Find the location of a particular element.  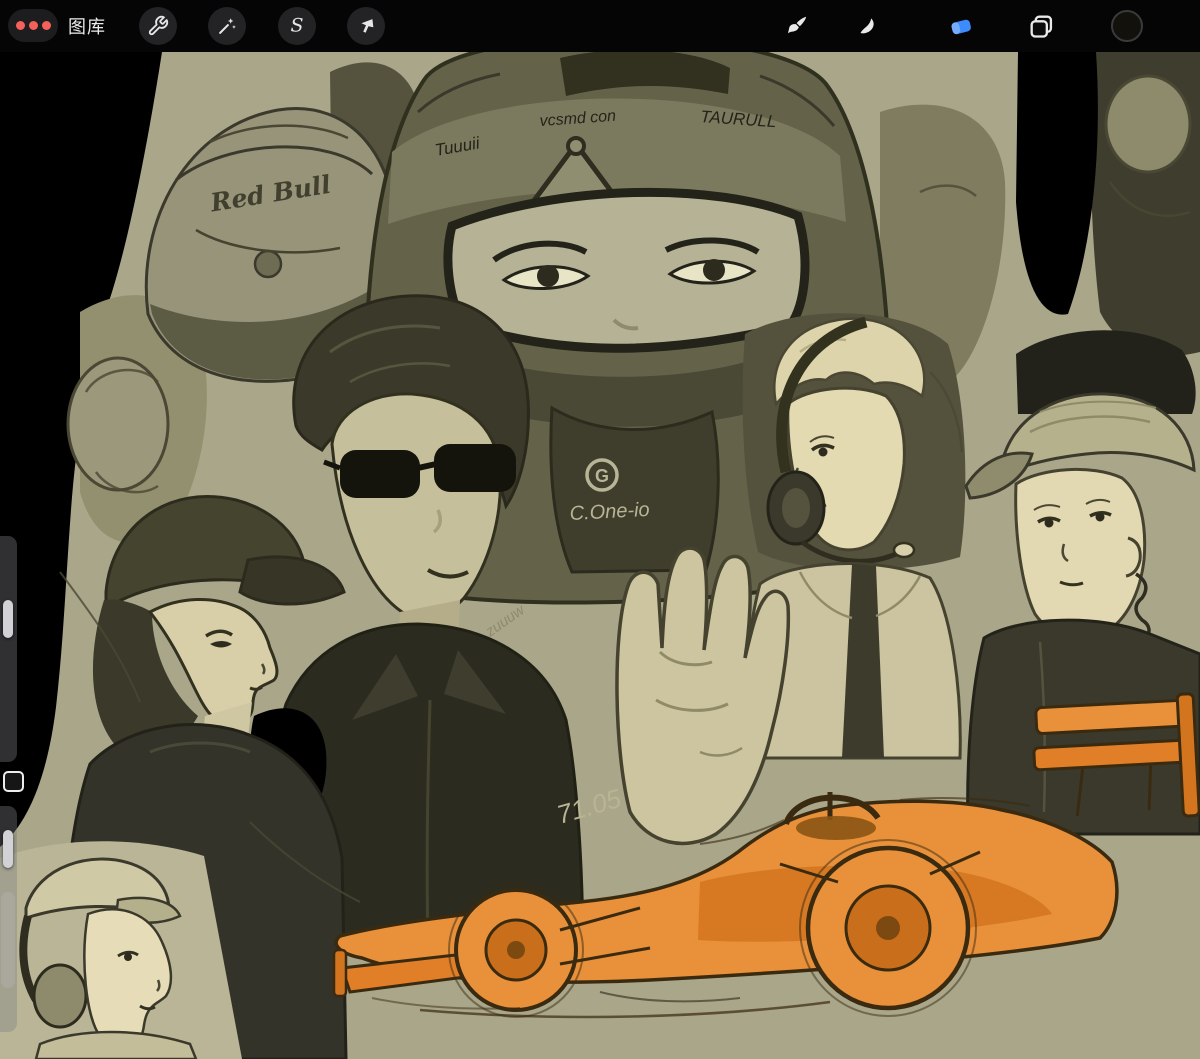

transform-arrow-icon is located at coordinates (366, 26).